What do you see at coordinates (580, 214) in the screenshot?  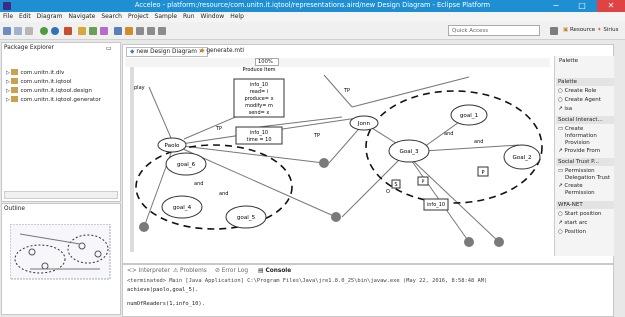 I see `palette-start-position: ○ Start position` at bounding box center [580, 214].